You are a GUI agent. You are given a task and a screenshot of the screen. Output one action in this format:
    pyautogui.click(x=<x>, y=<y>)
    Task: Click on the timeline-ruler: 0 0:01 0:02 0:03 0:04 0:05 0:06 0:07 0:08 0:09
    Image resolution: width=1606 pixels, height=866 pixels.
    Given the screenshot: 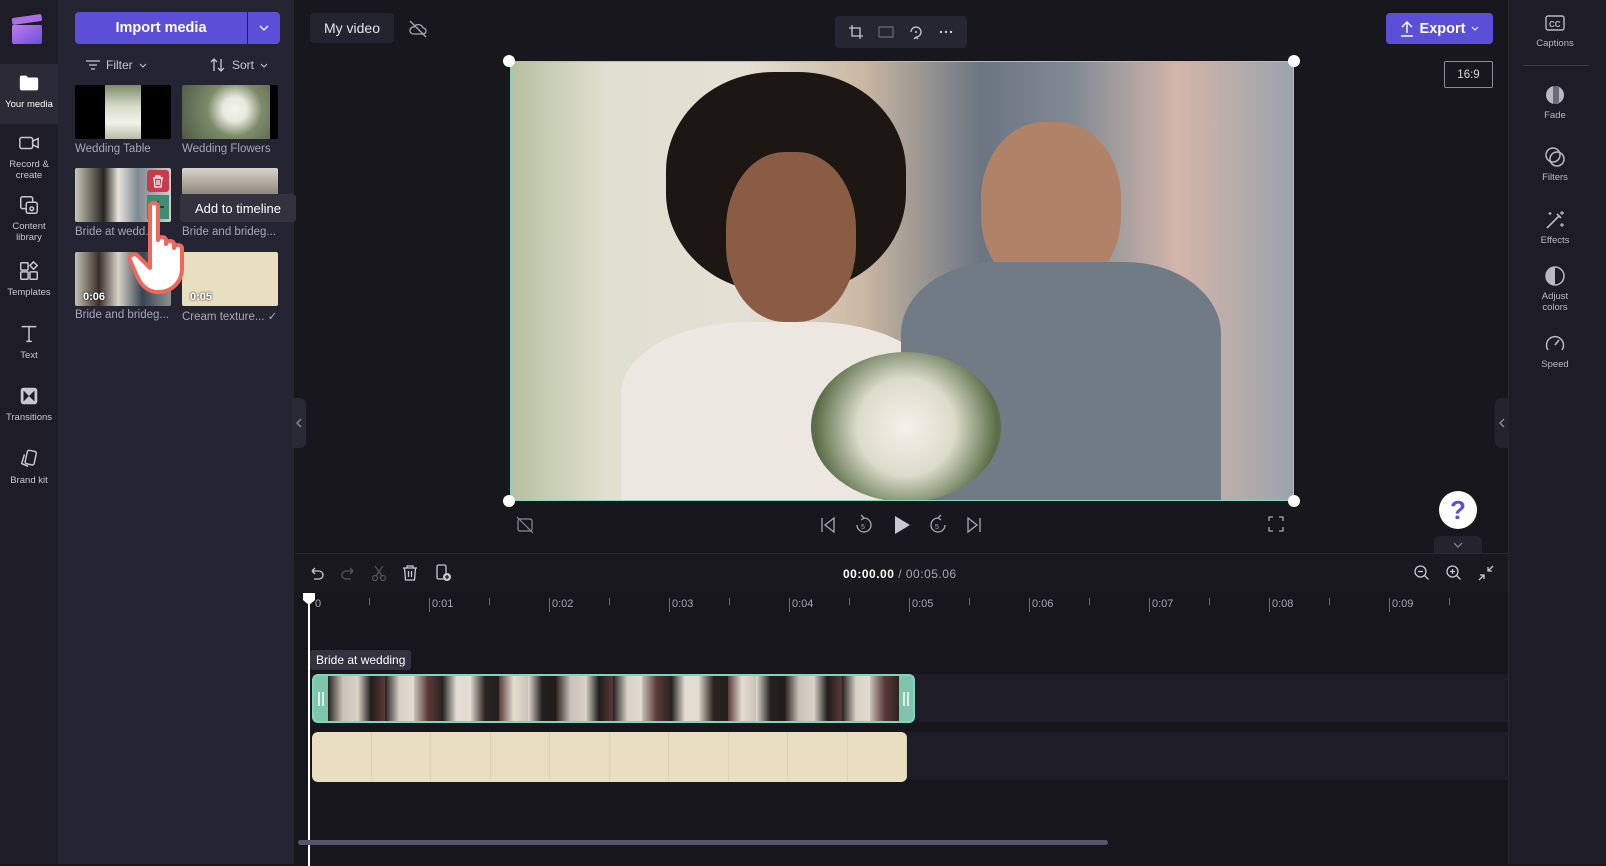 What is the action you would take?
    pyautogui.click(x=901, y=606)
    